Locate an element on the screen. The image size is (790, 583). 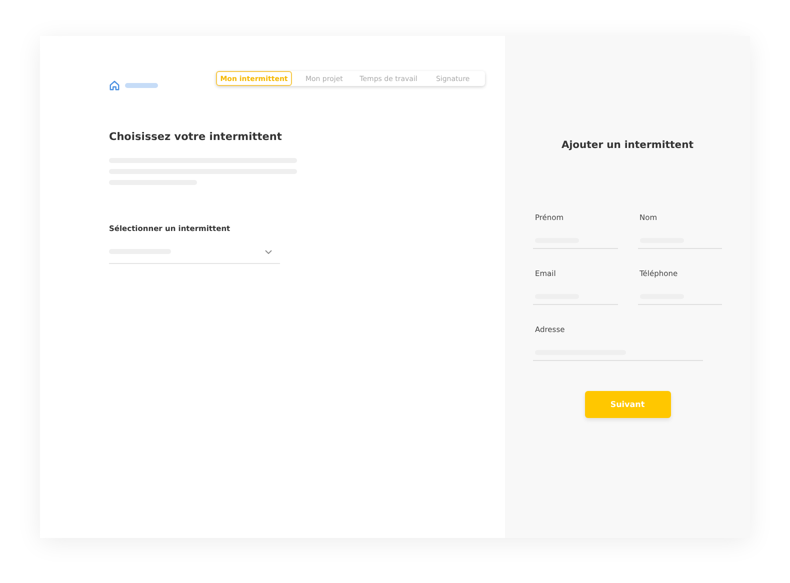
chevron-down-icon is located at coordinates (268, 252).